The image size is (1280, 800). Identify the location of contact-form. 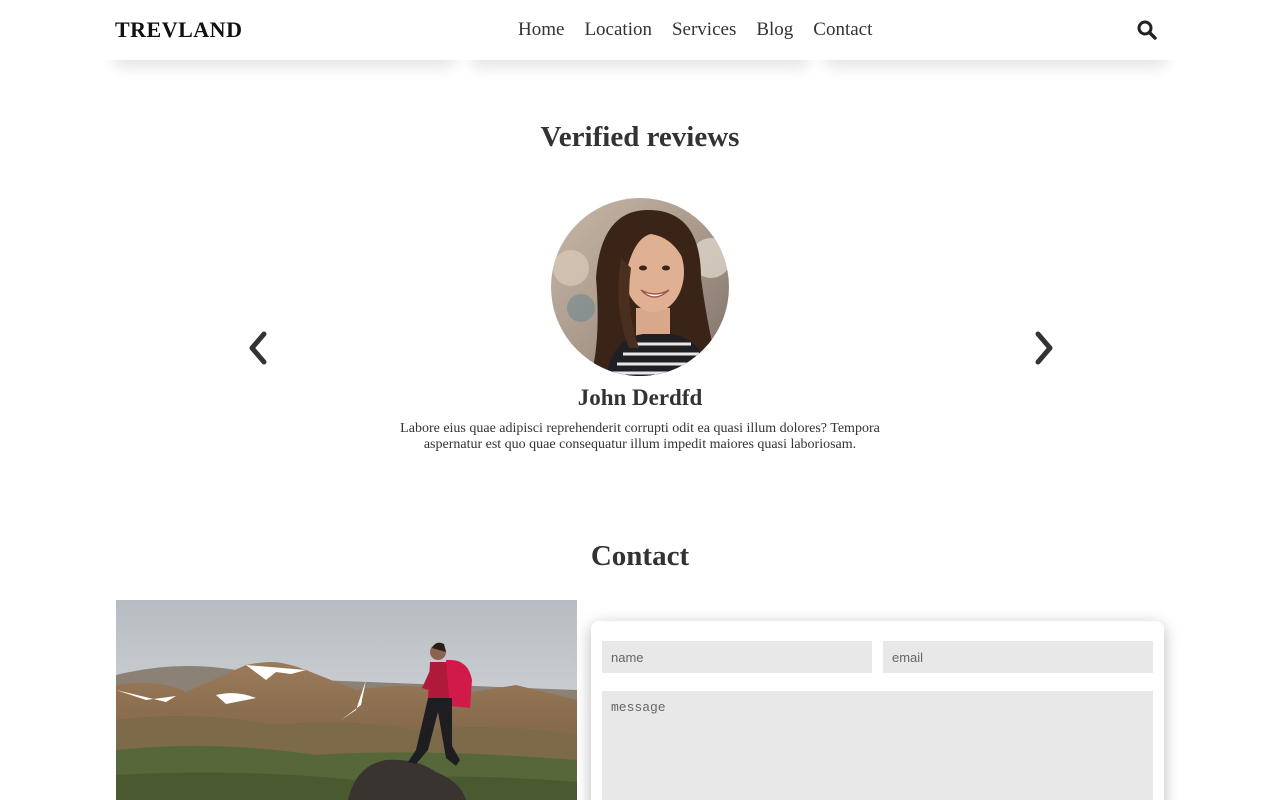
(877, 710).